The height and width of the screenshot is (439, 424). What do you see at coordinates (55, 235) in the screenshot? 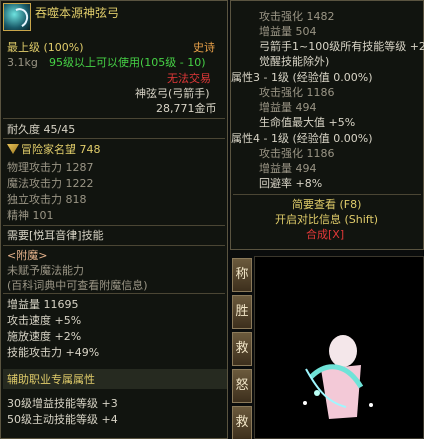
I see `skill-requirement: 需要[悦耳音律]技能` at bounding box center [55, 235].